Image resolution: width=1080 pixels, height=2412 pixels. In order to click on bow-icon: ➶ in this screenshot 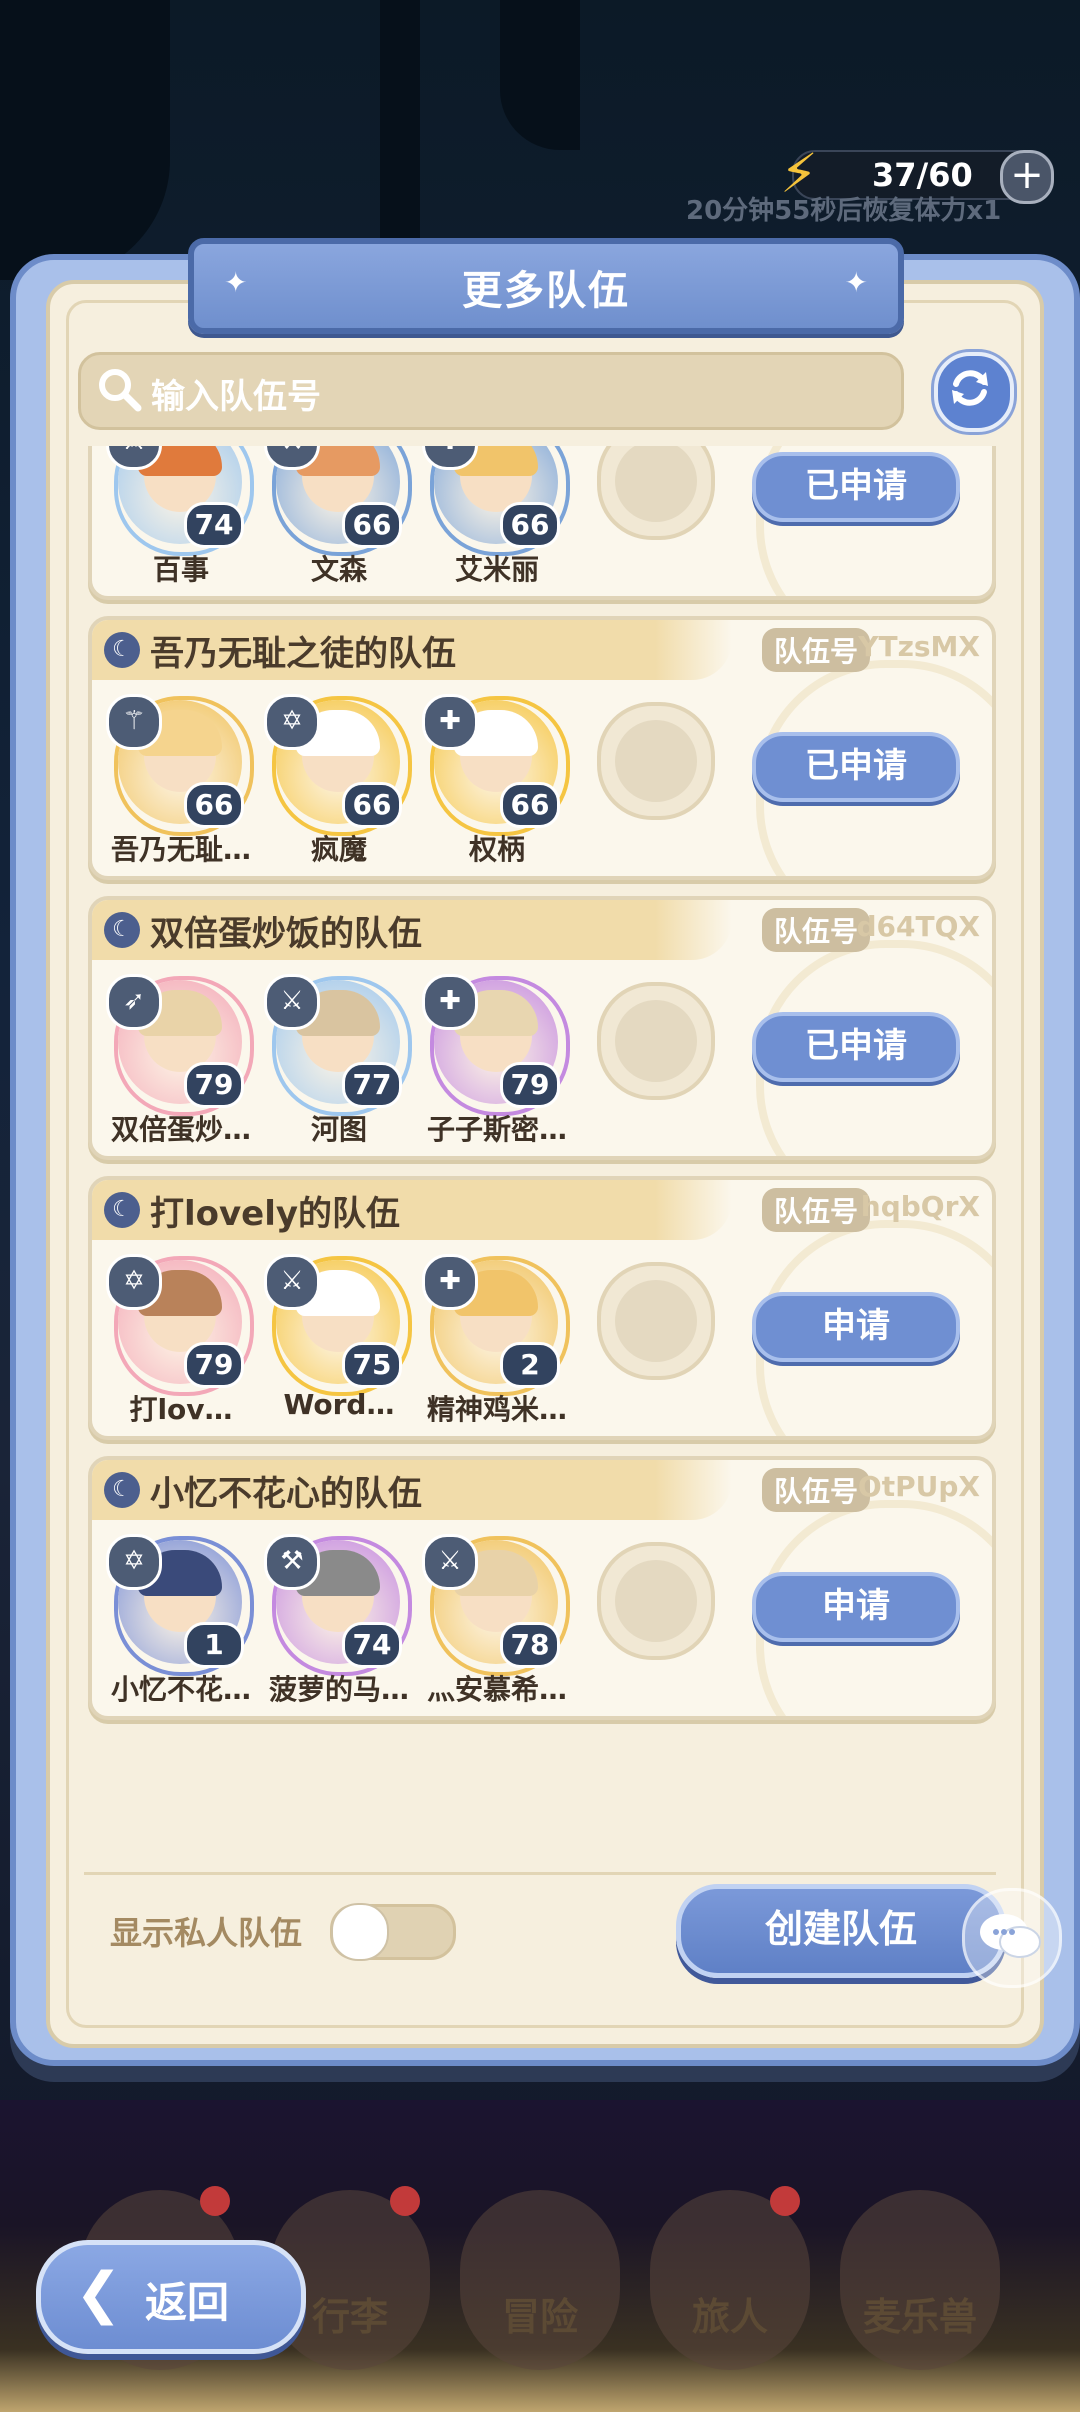, I will do `click(134, 1002)`.